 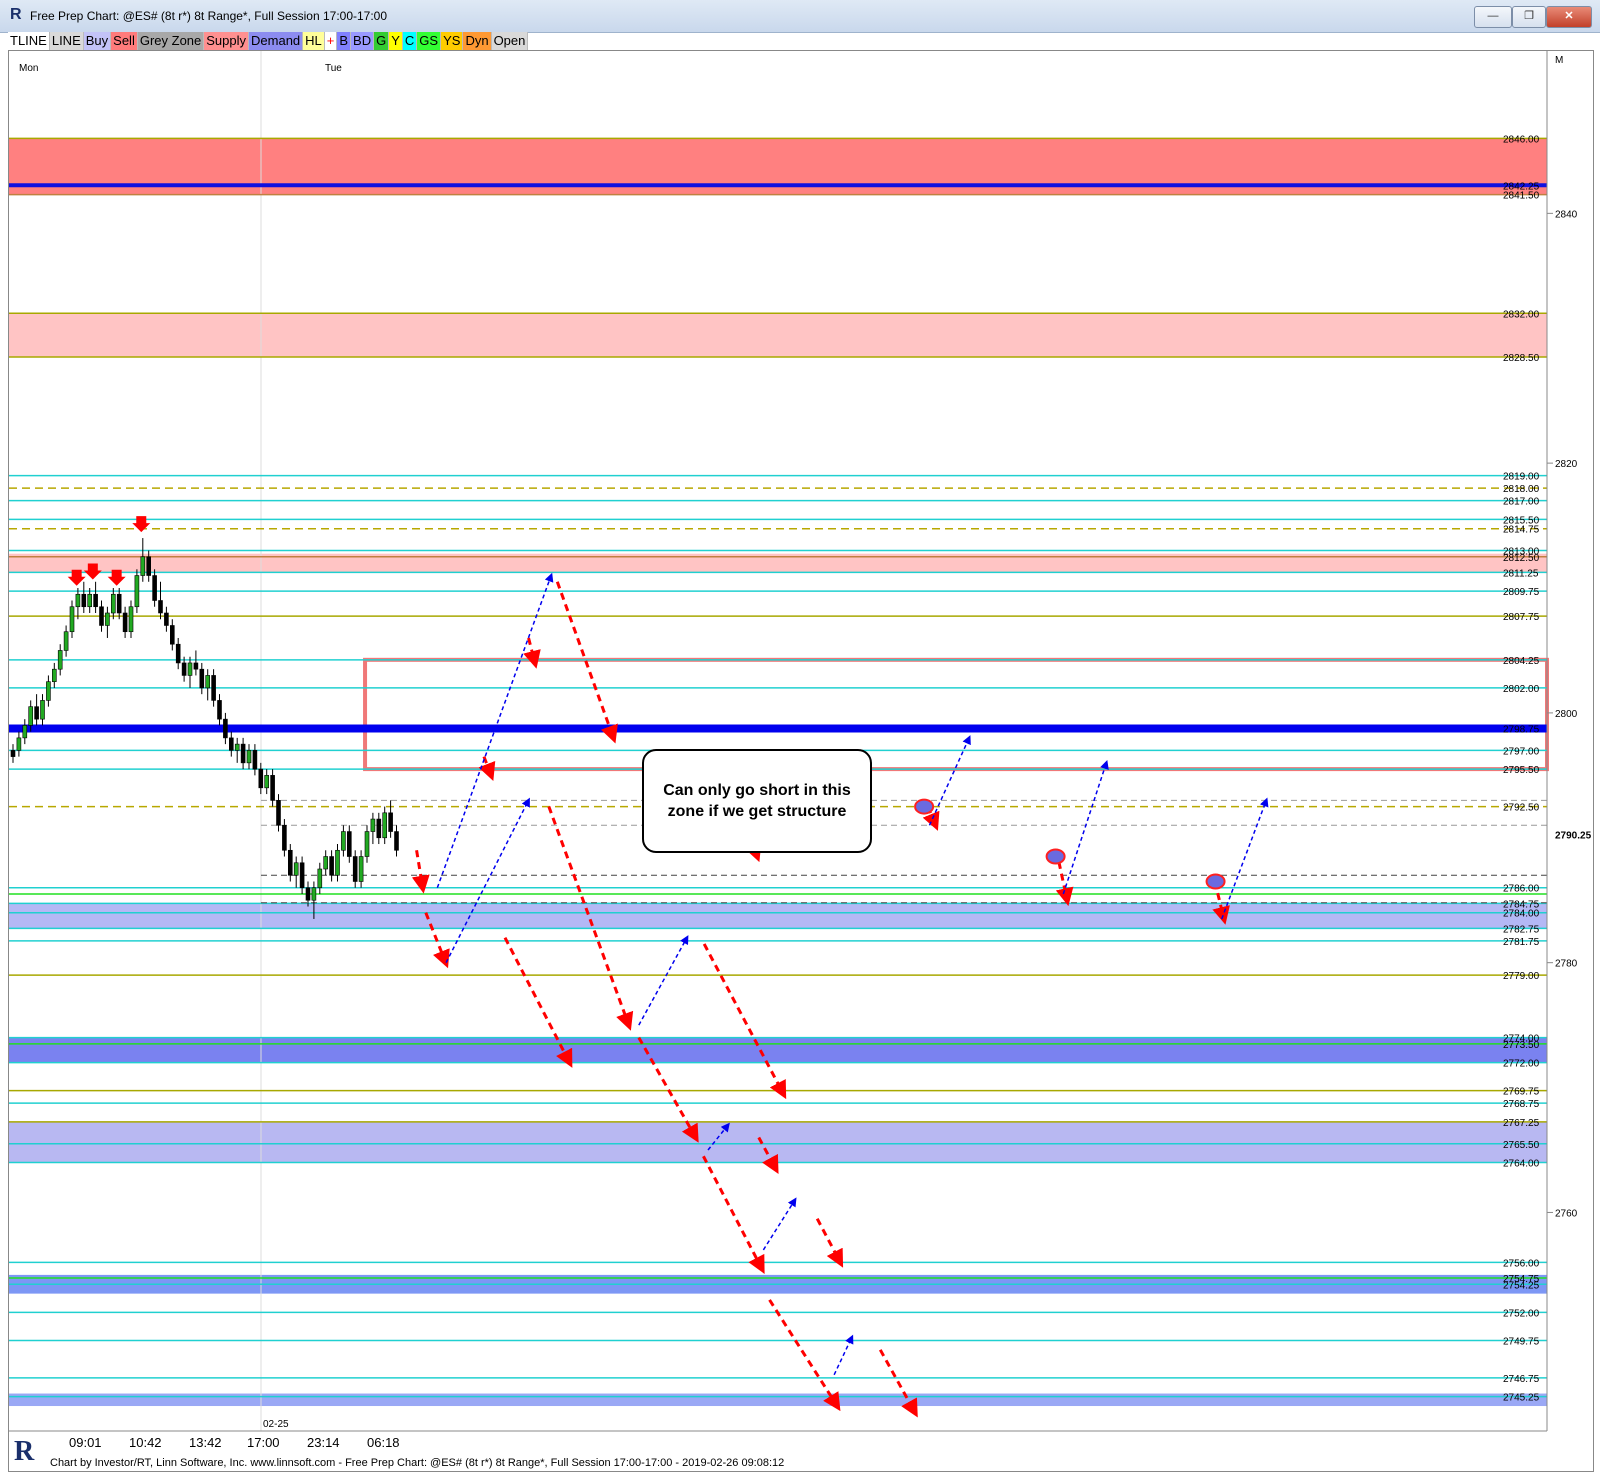 I want to click on level-label-24: 2784.00, so click(x=1521, y=914).